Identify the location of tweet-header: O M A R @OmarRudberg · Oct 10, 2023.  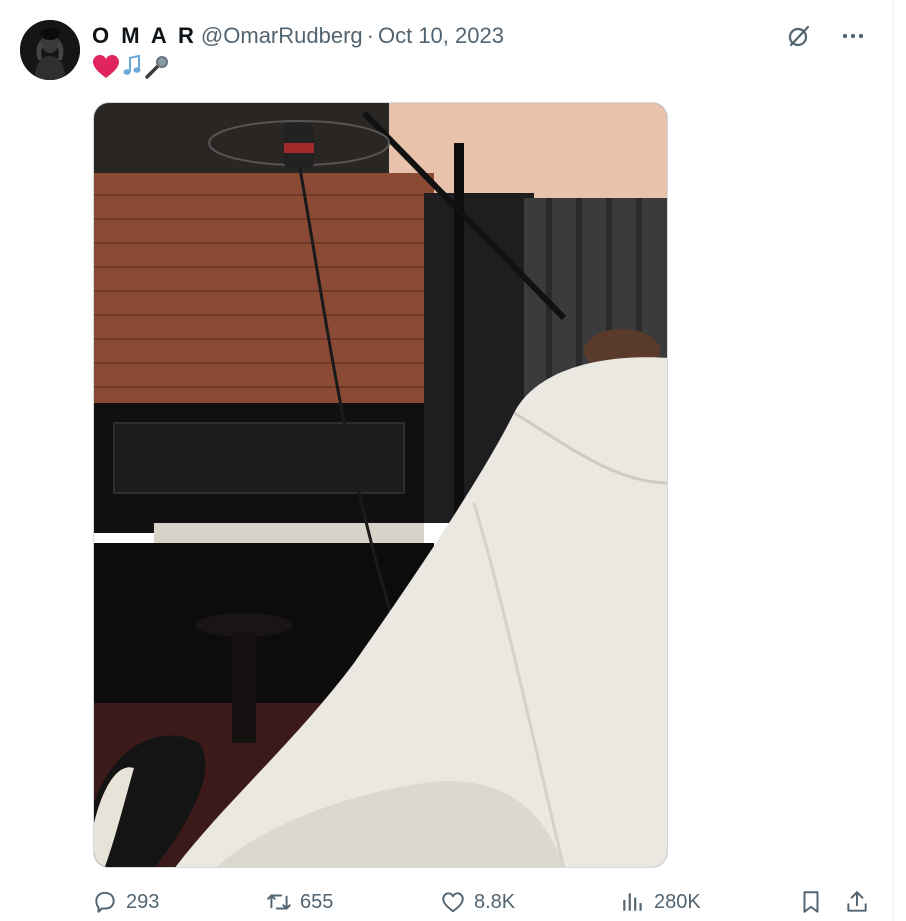
(298, 36).